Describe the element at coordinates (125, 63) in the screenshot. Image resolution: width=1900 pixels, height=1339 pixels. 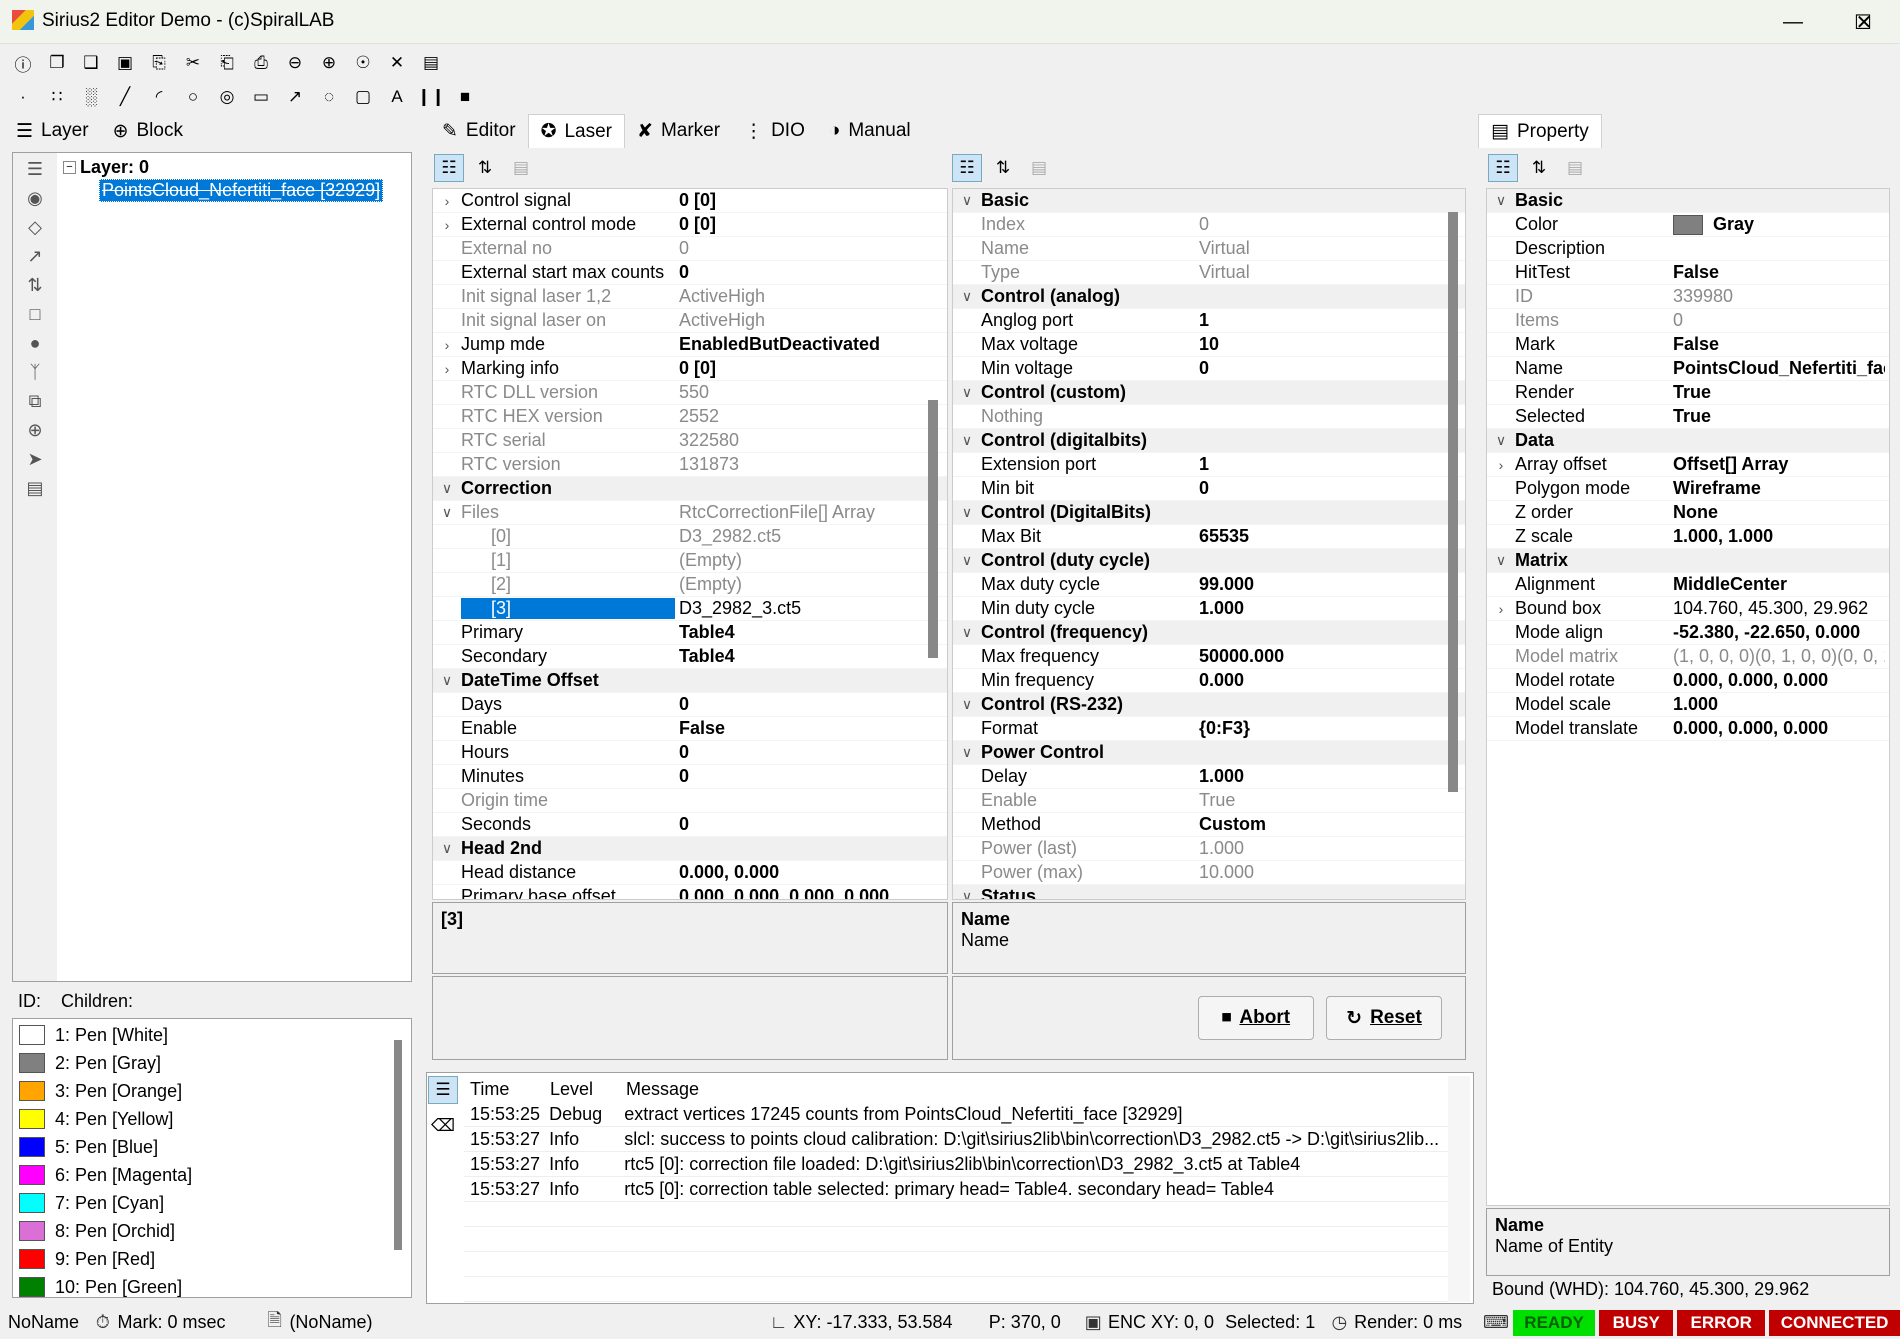
I see `save-icon: ▣` at that location.